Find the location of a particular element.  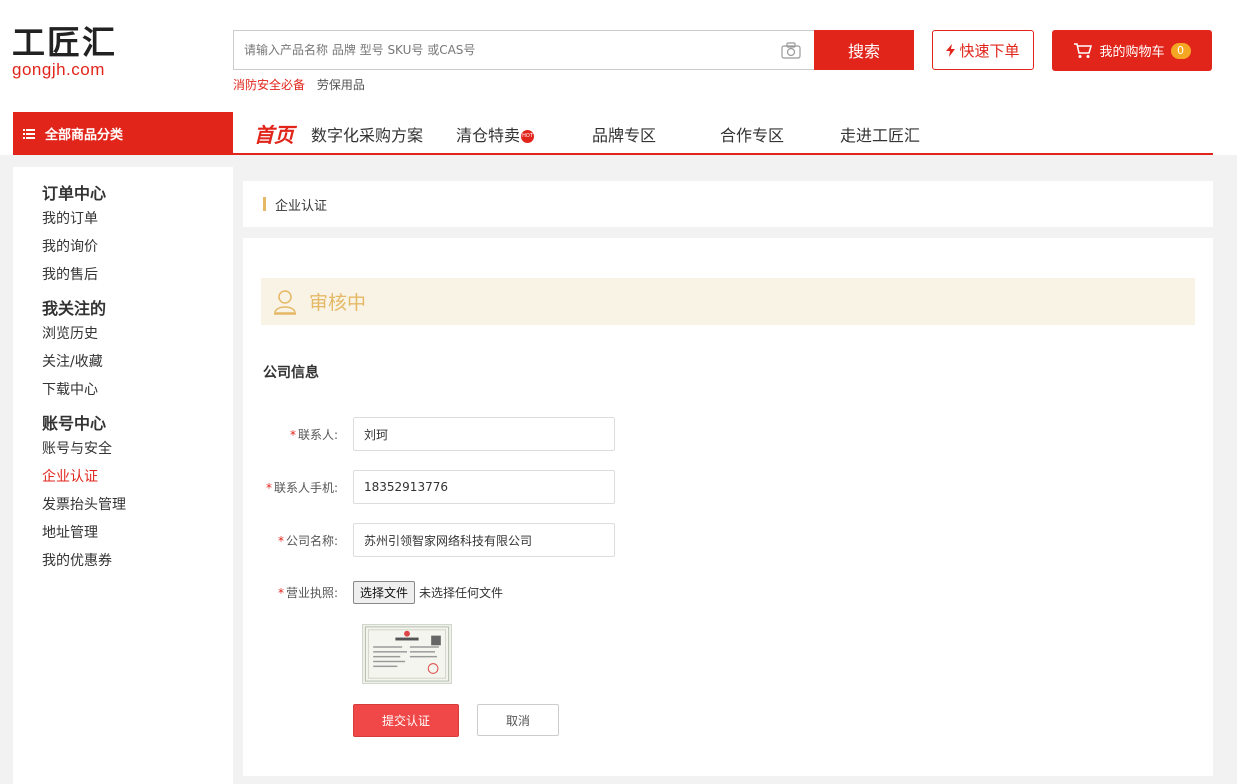

company-name-field is located at coordinates (484, 540).